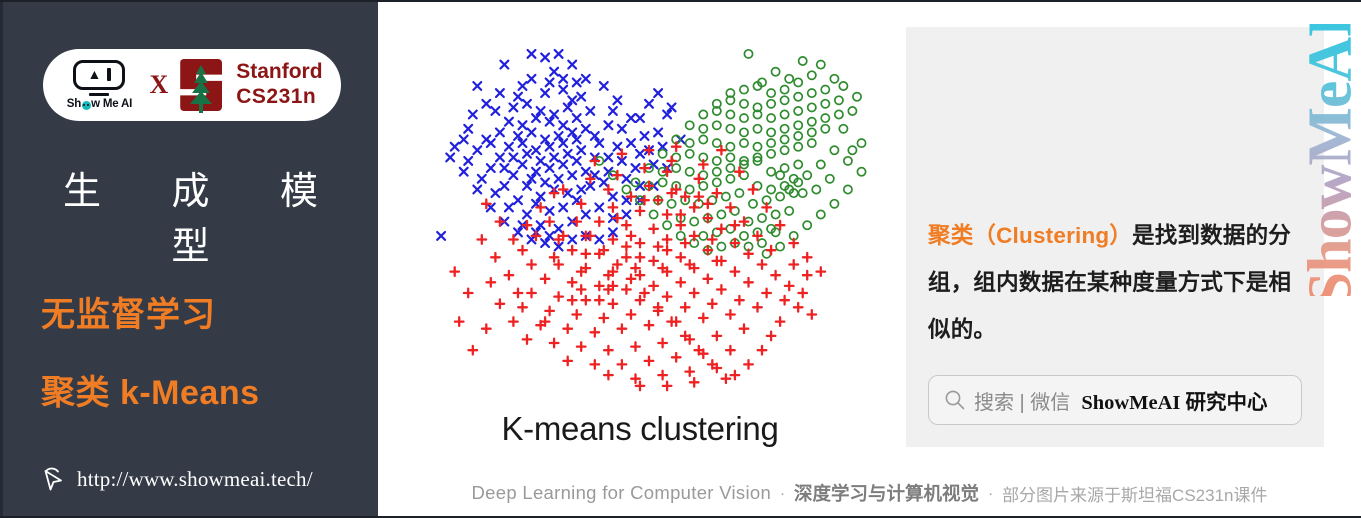 The image size is (1361, 518). I want to click on wechat-search-bar: 搜索 | 微信 ShowMeAI 研究中心, so click(1115, 400).